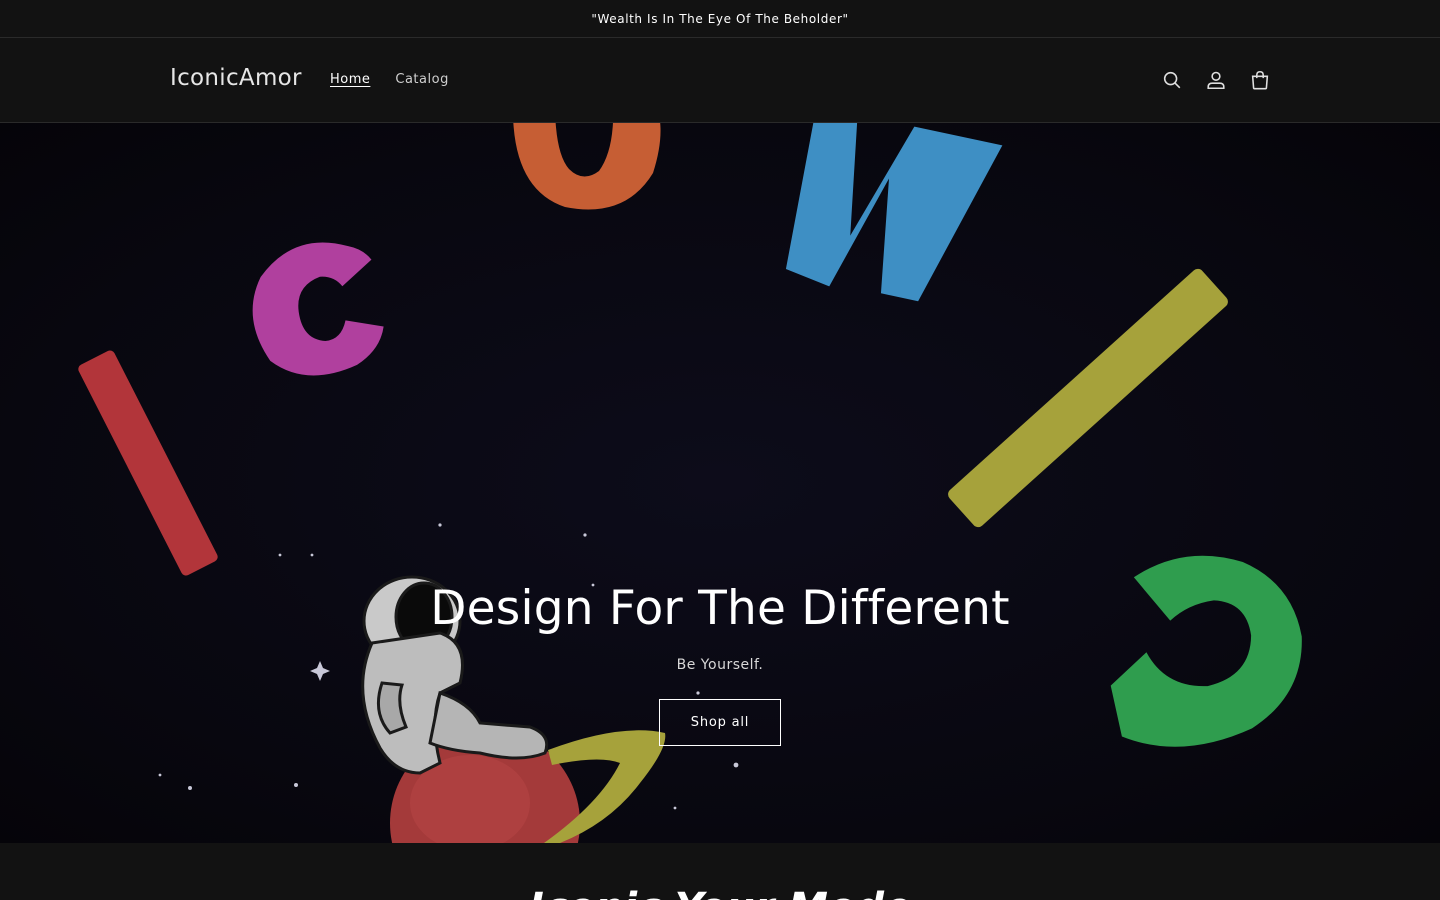 The height and width of the screenshot is (900, 1440). I want to click on announcement-text: "Wealth Is In The Eye Of The Beholder", so click(720, 18).